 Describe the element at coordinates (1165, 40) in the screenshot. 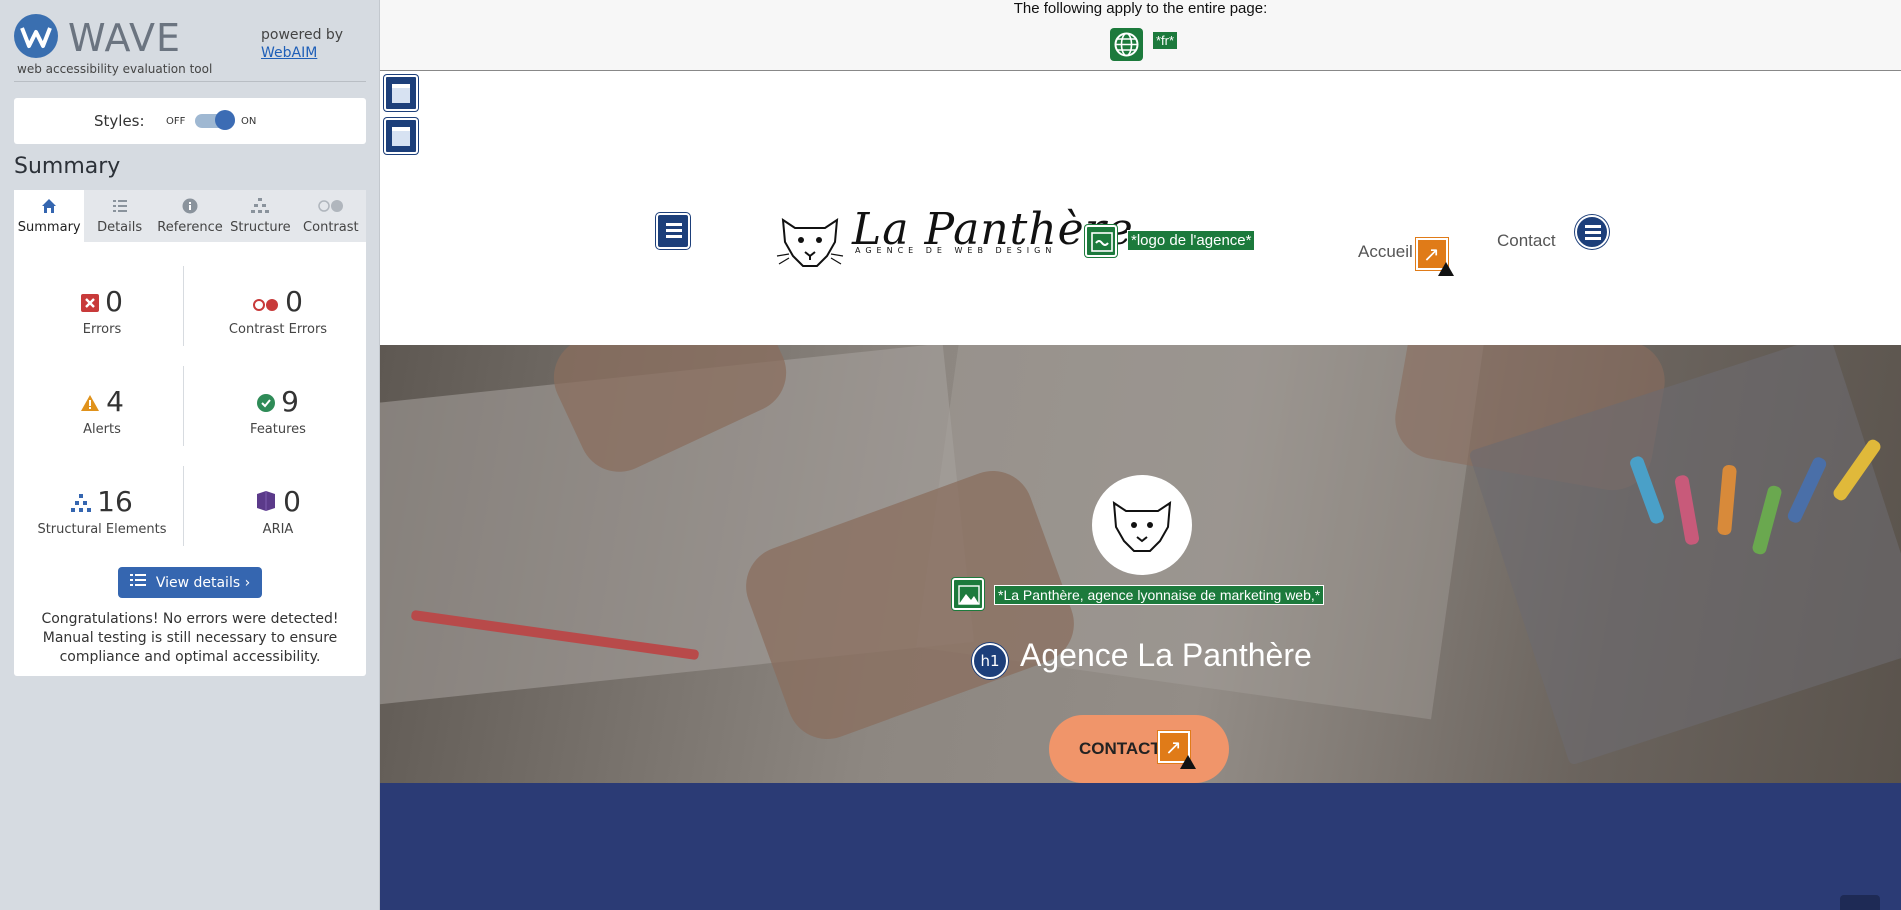

I see `language-tag: *fr*` at that location.